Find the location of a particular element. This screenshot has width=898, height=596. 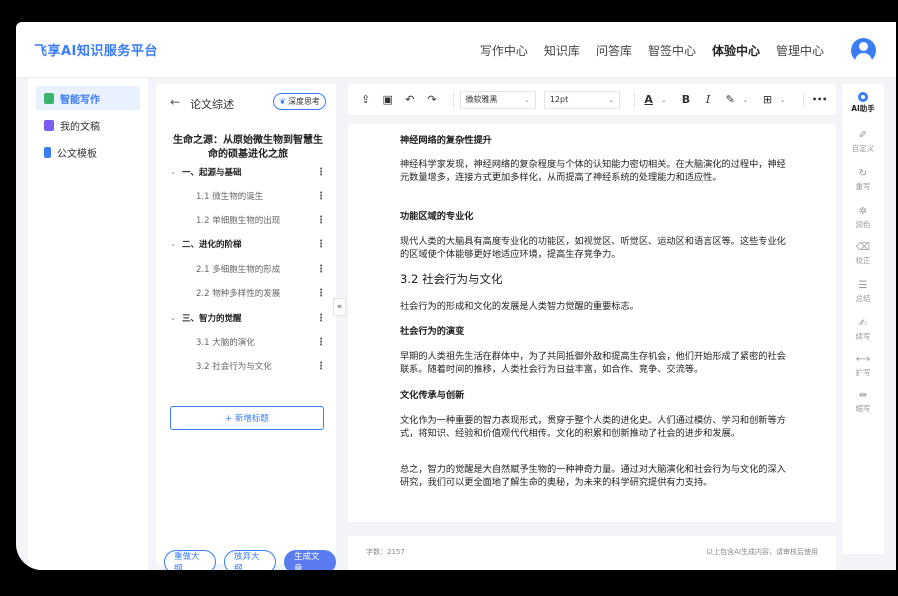

outline-section: ⌄ 二、进化的阶梯 ⋮ is located at coordinates (248, 244).